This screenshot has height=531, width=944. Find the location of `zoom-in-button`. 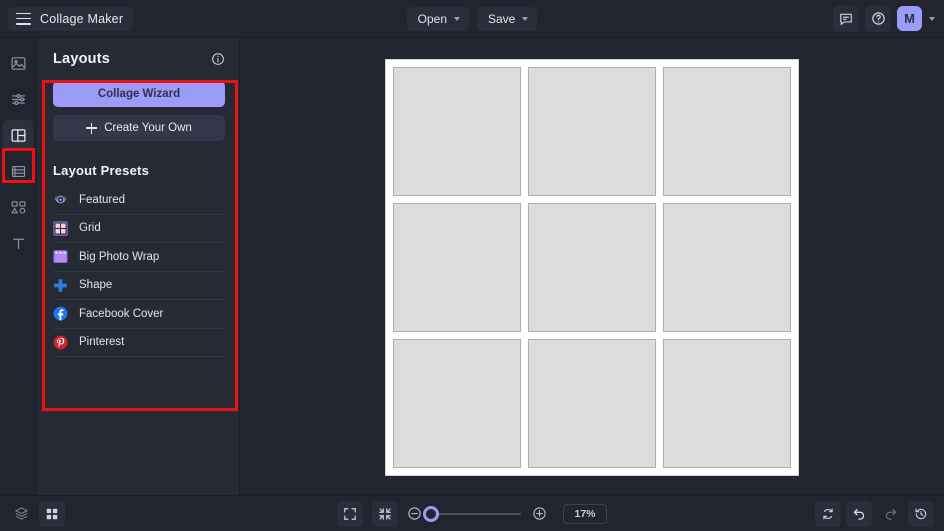

zoom-in-button is located at coordinates (539, 513).